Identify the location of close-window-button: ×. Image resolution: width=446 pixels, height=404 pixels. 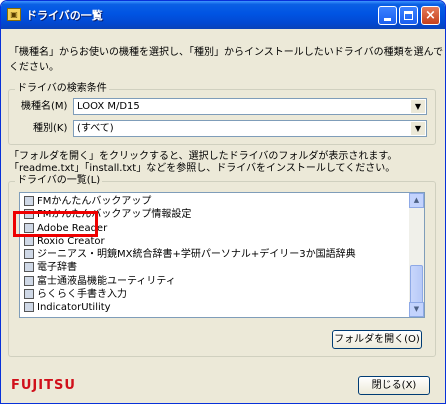
(430, 15).